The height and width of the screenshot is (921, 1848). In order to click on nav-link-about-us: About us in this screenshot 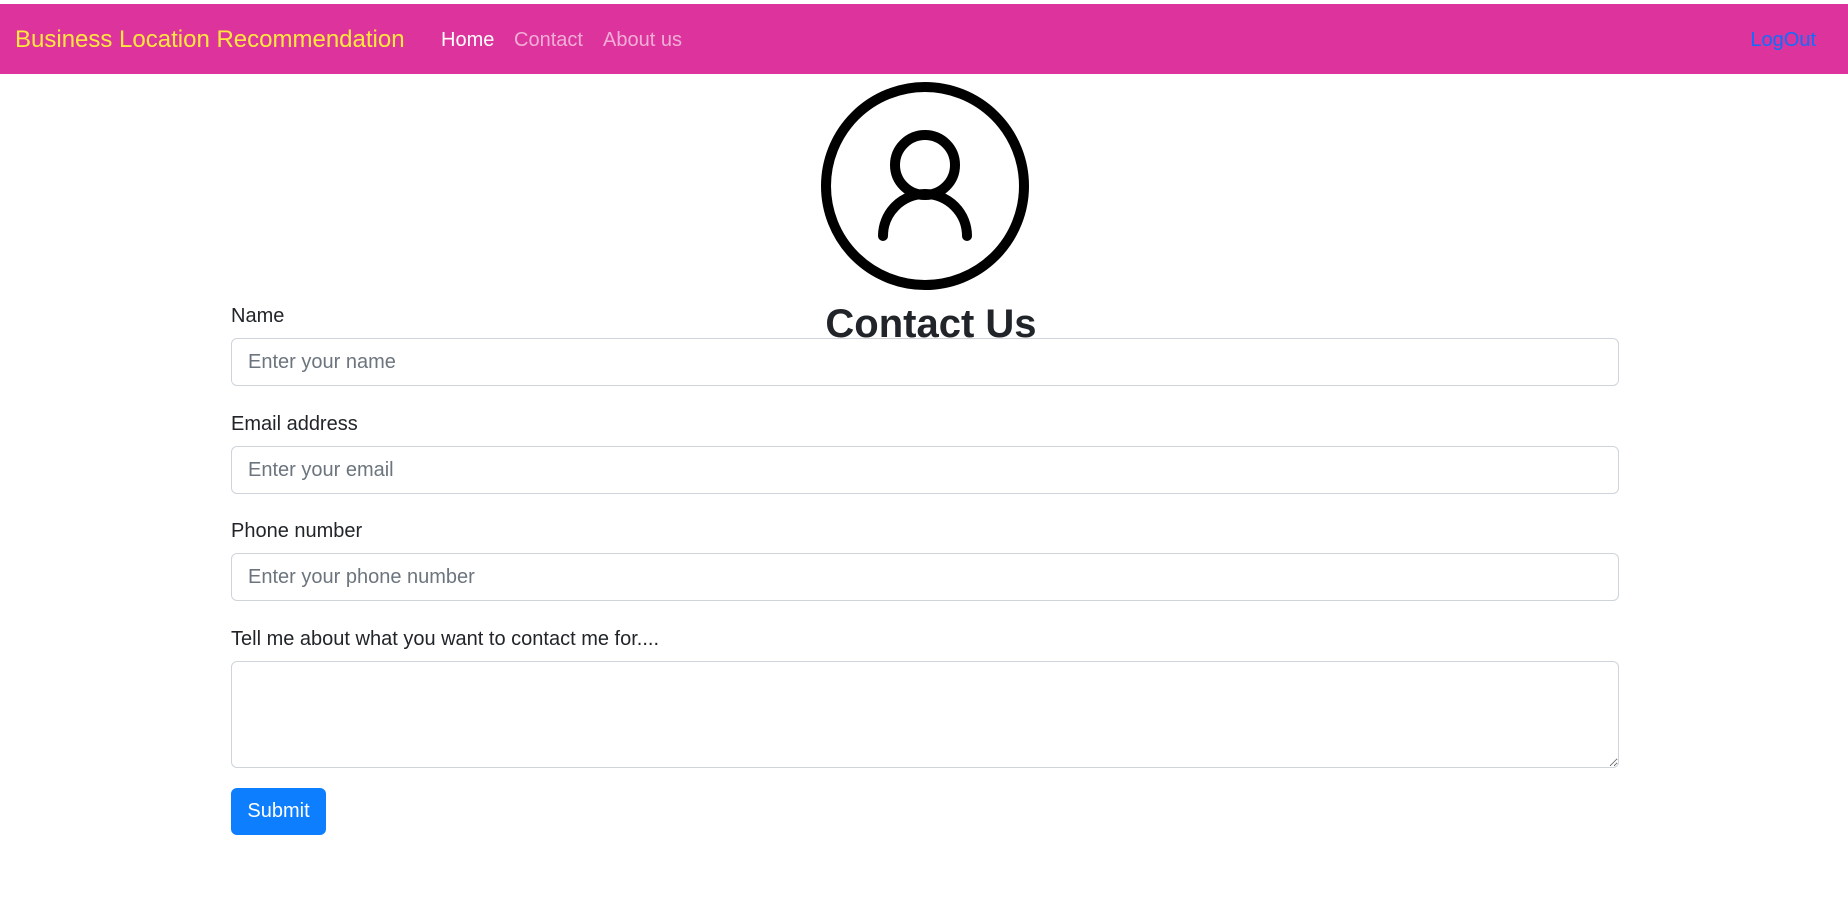, I will do `click(642, 40)`.